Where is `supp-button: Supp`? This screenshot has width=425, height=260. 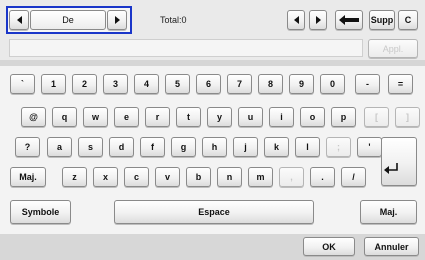 supp-button: Supp is located at coordinates (382, 20).